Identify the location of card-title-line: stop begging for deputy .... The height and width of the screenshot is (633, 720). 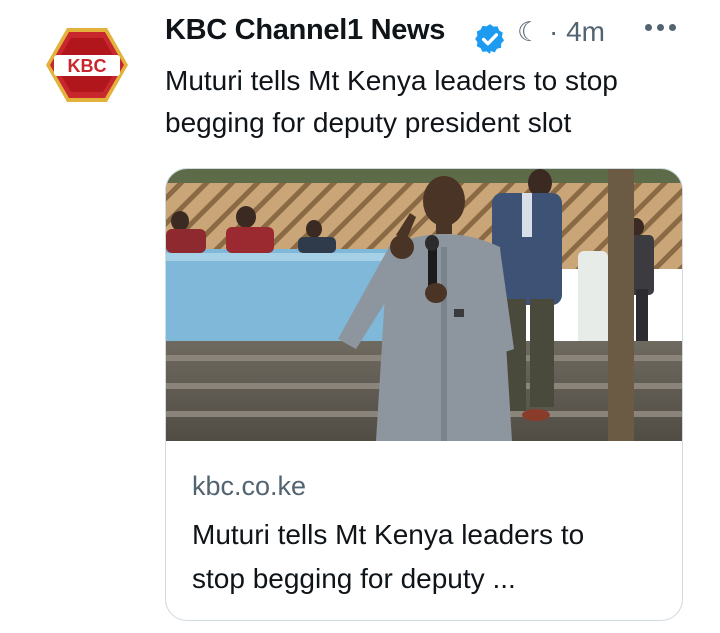
(354, 578).